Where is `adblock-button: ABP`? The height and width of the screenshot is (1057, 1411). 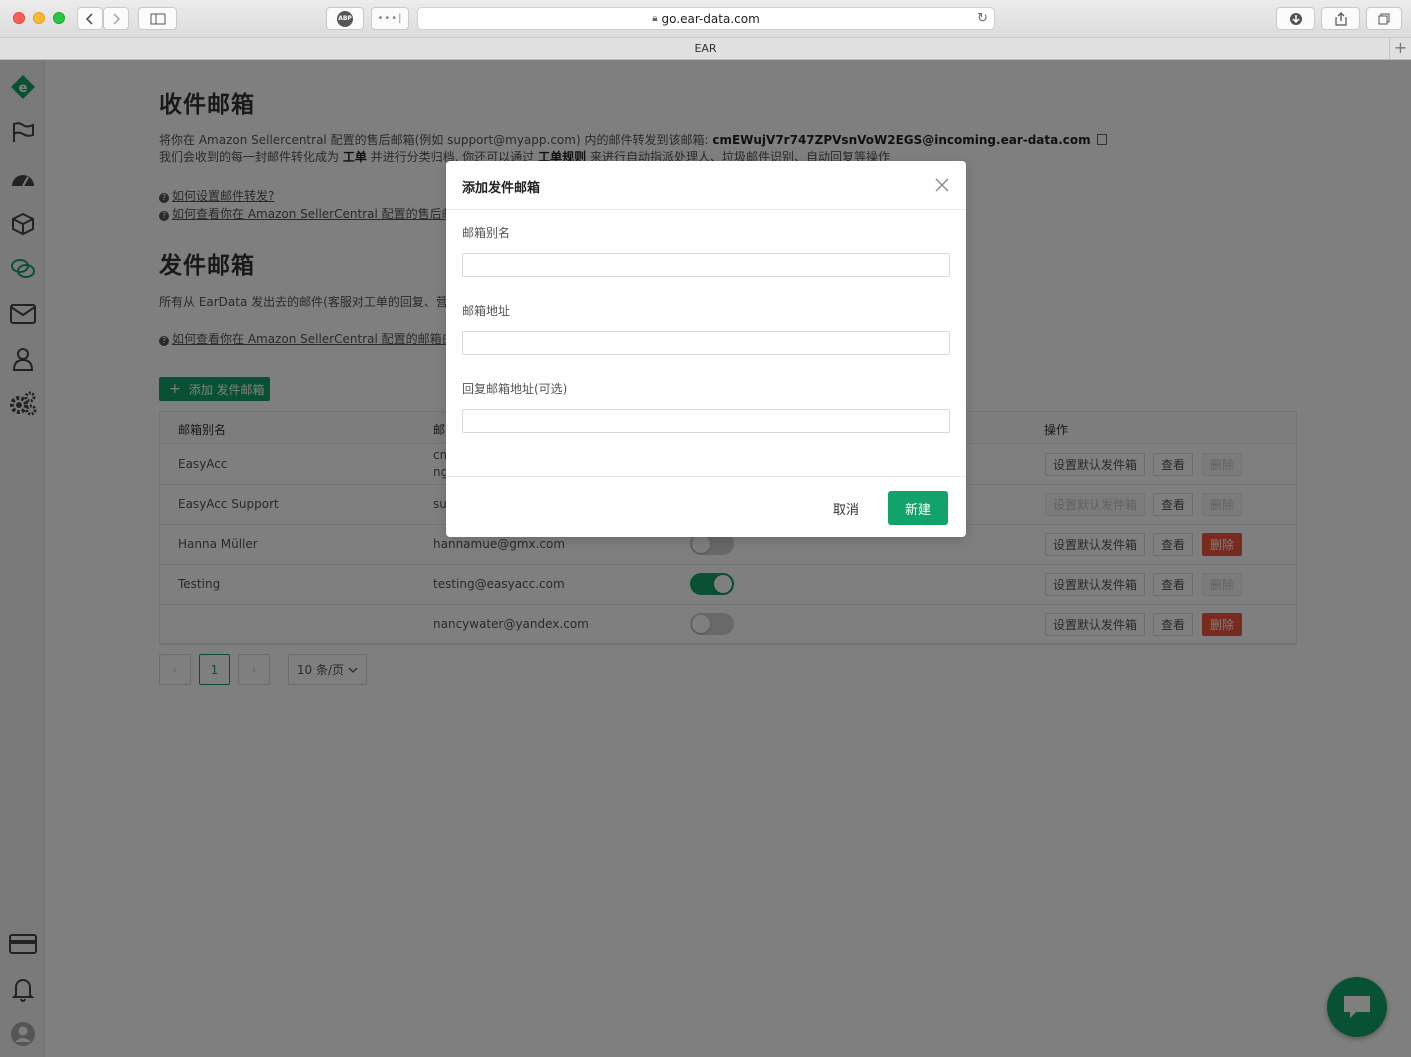
adblock-button: ABP is located at coordinates (345, 18).